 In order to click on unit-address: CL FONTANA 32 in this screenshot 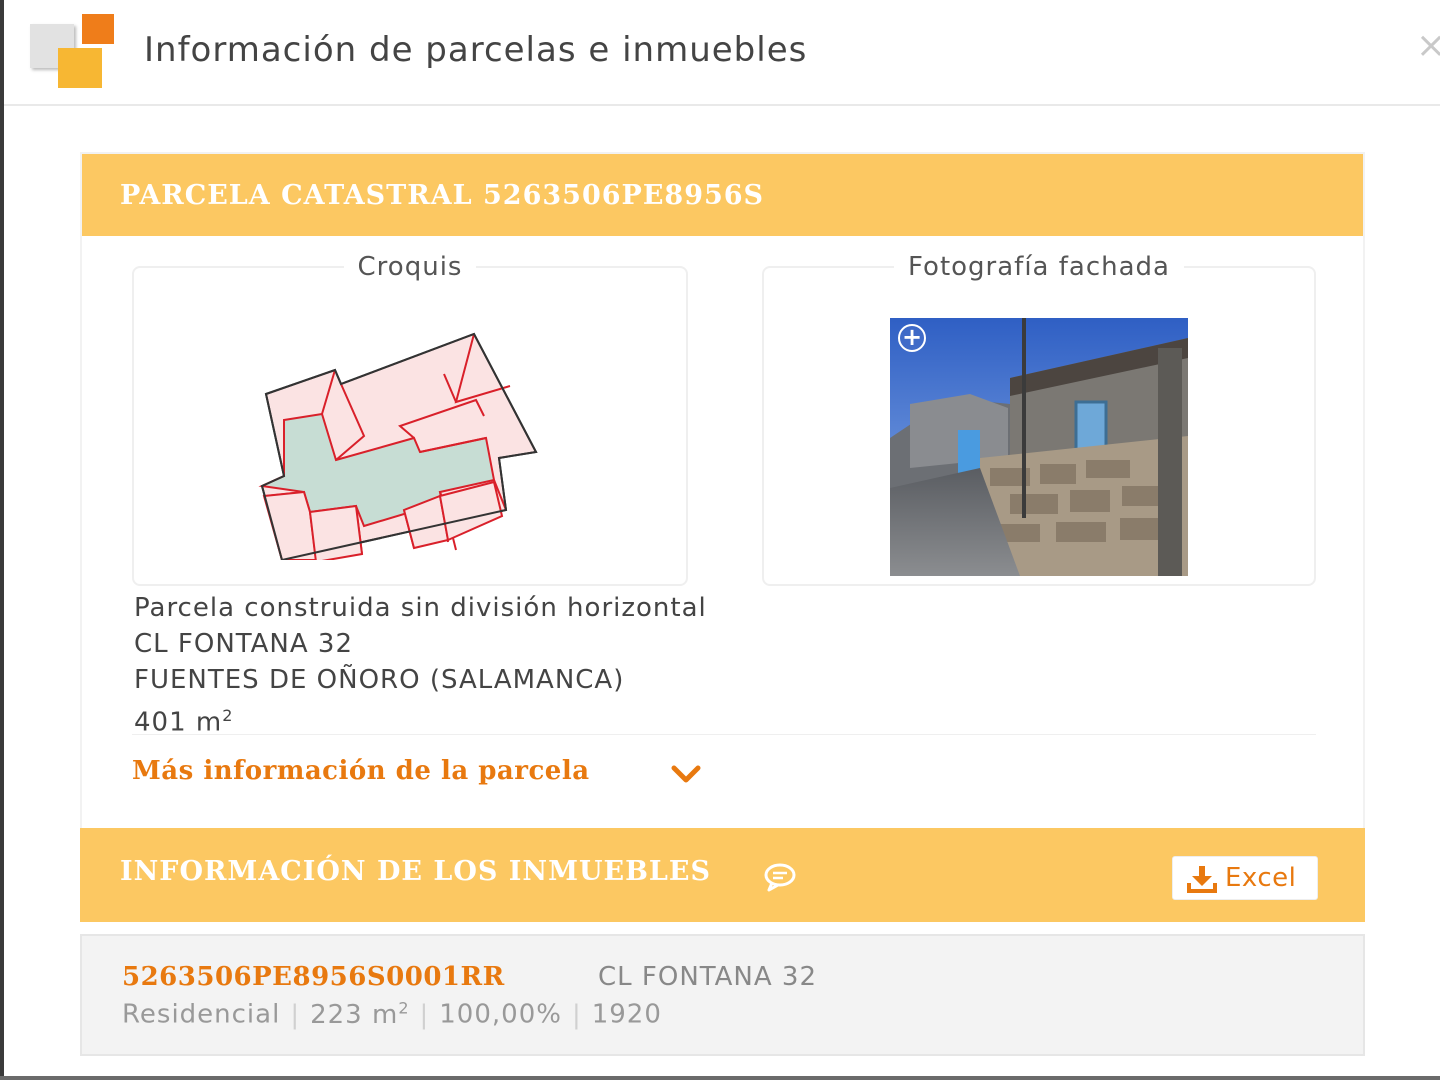, I will do `click(708, 977)`.